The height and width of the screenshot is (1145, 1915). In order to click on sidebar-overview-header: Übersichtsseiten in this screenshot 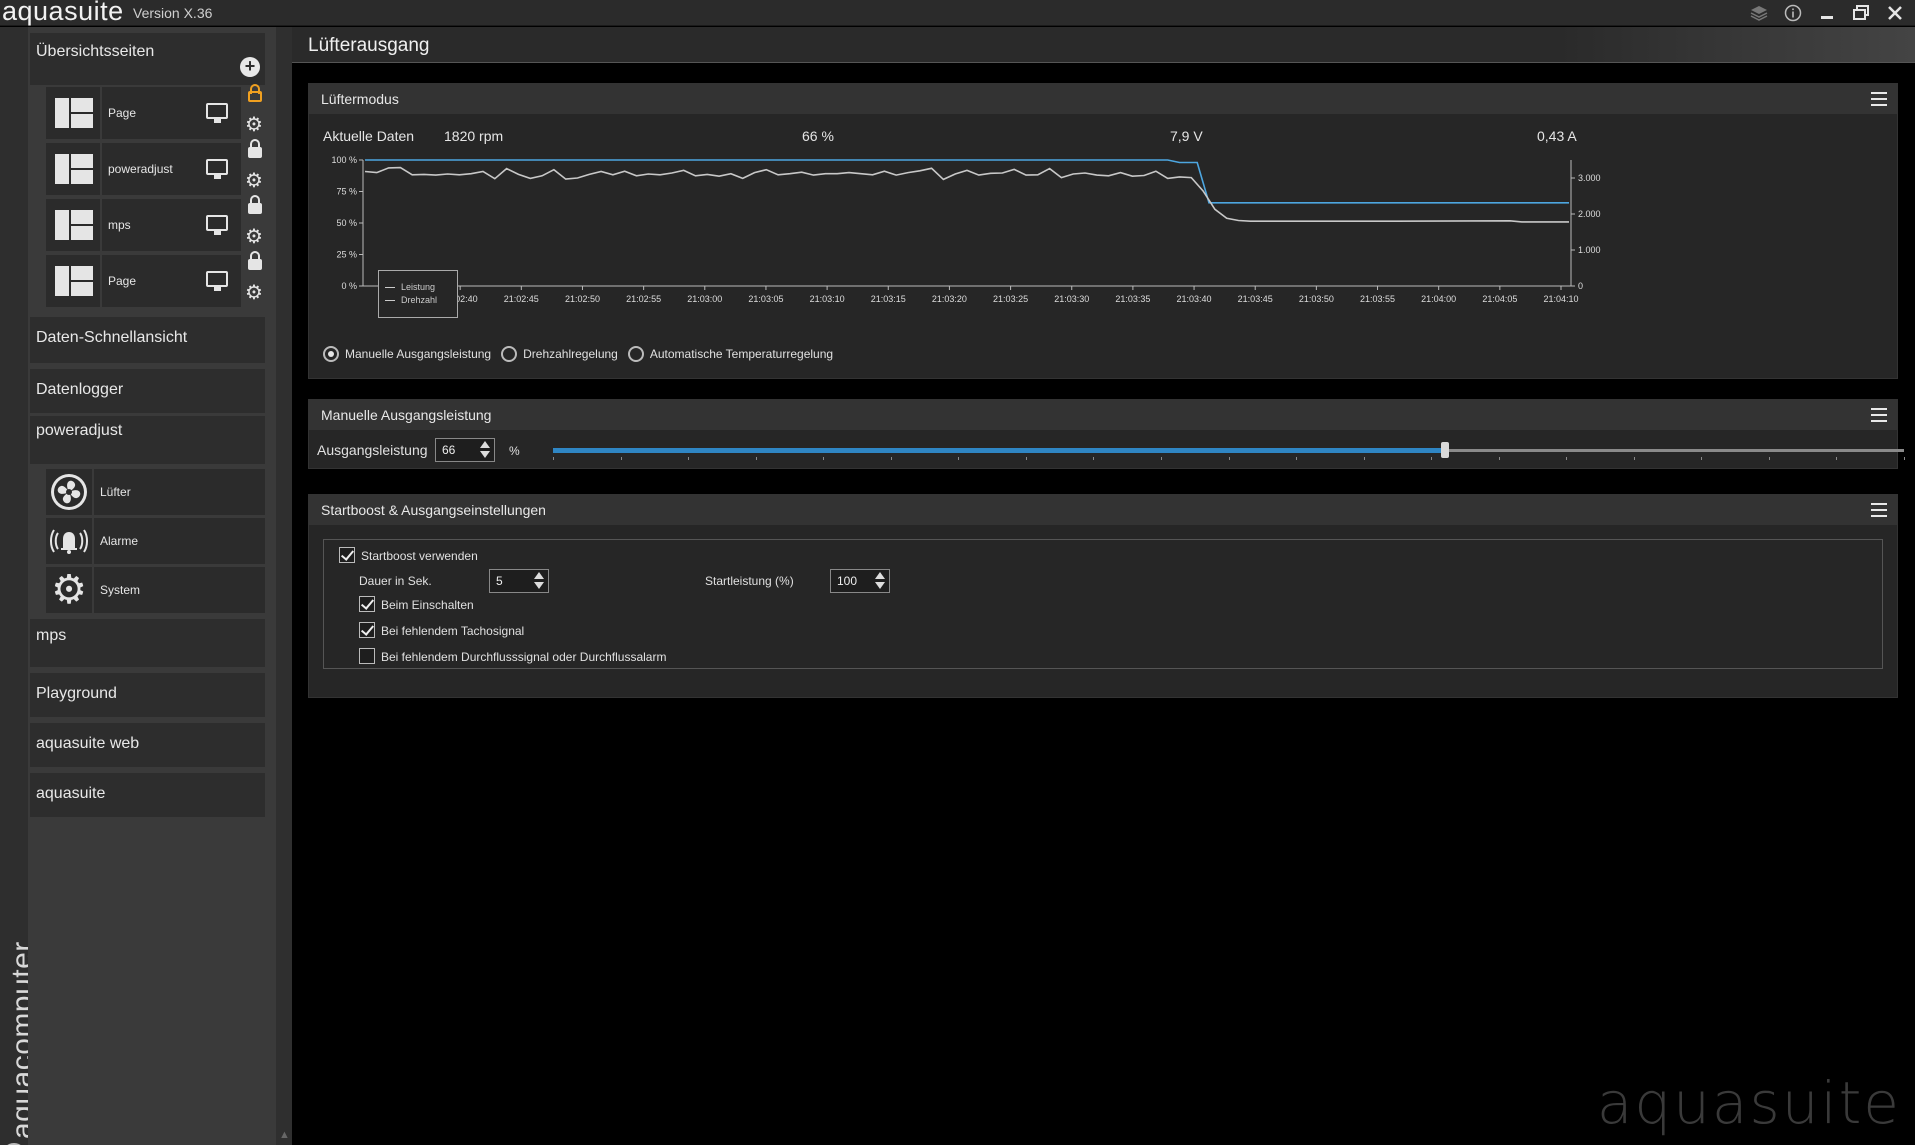, I will do `click(147, 59)`.